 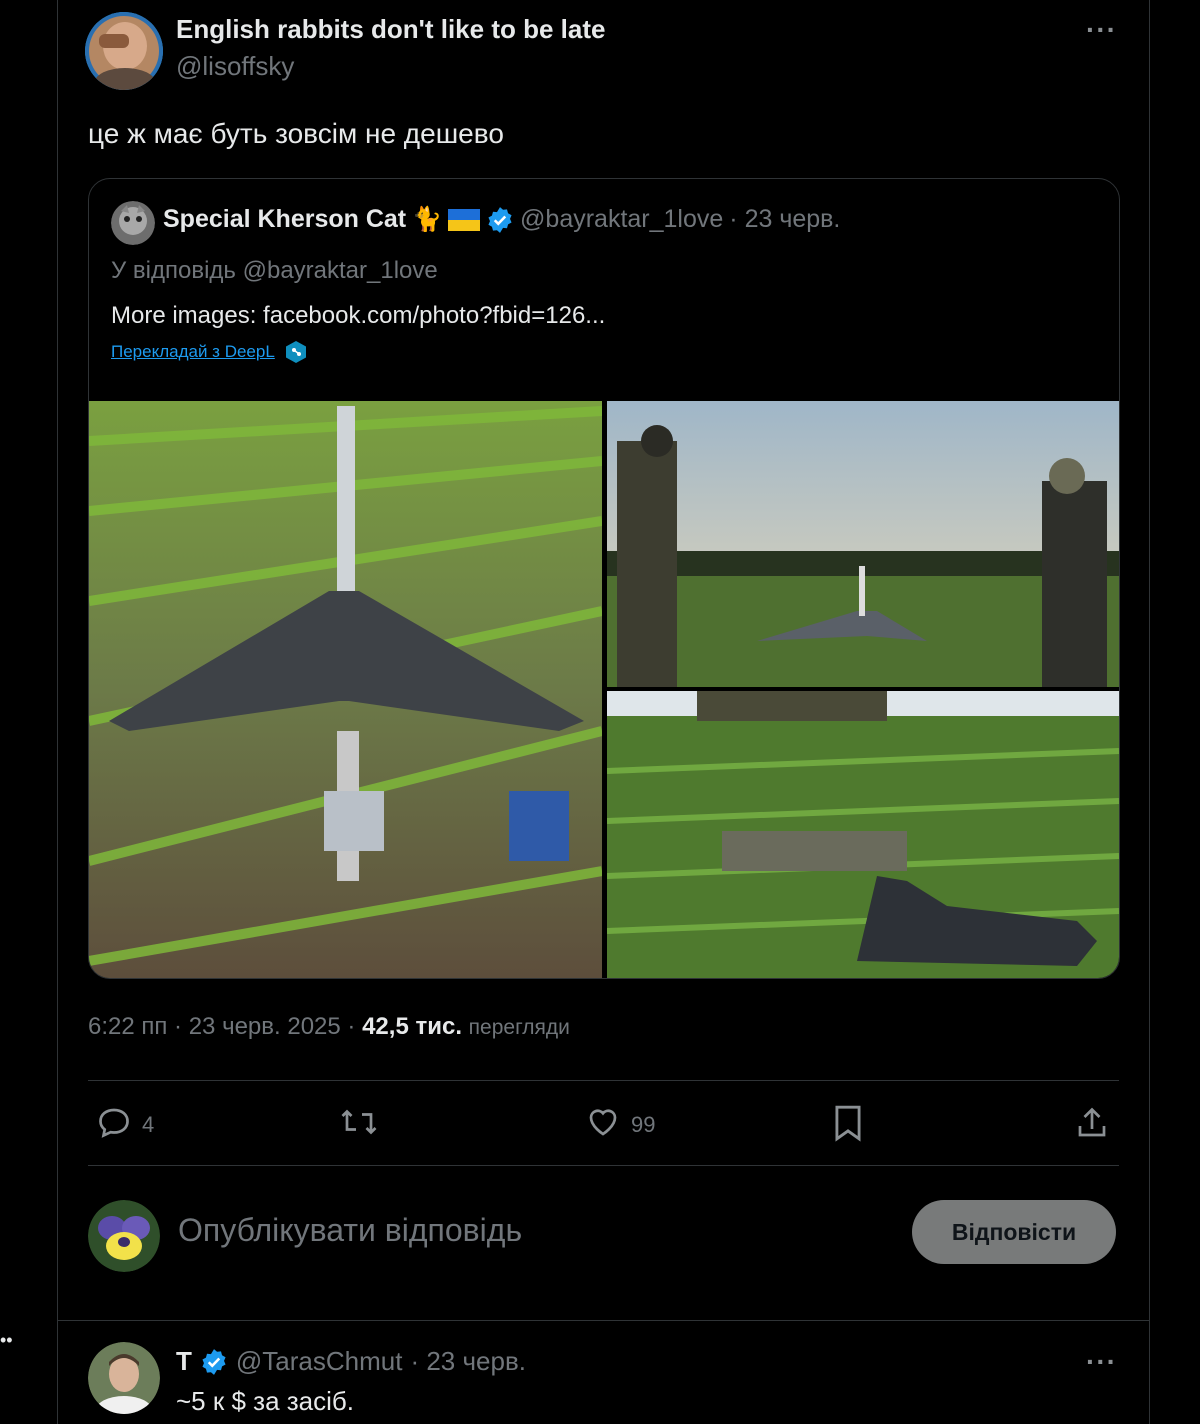 What do you see at coordinates (214, 1362) in the screenshot?
I see `reply-verified-badge-icon` at bounding box center [214, 1362].